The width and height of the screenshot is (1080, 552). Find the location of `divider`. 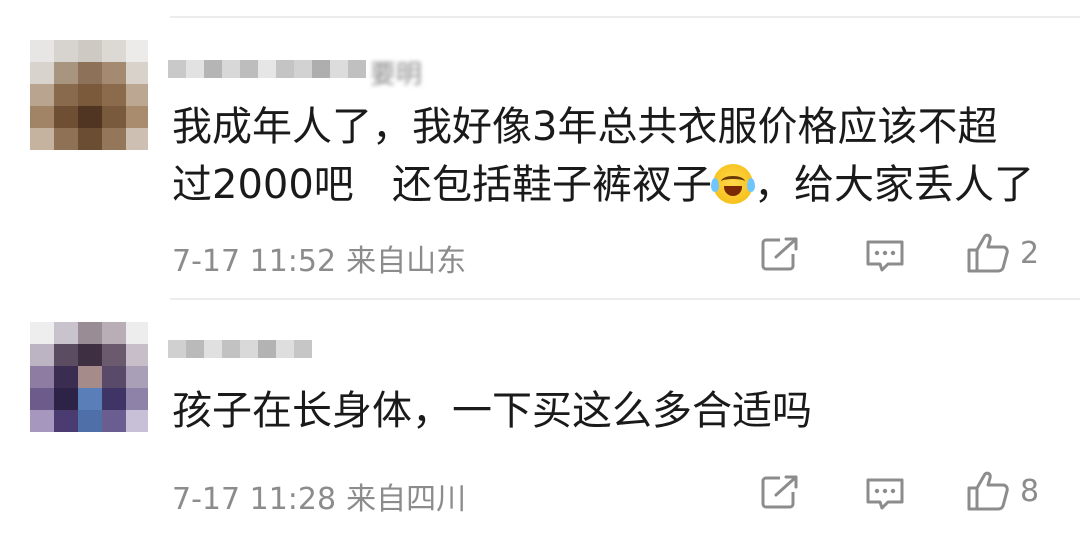

divider is located at coordinates (625, 299).